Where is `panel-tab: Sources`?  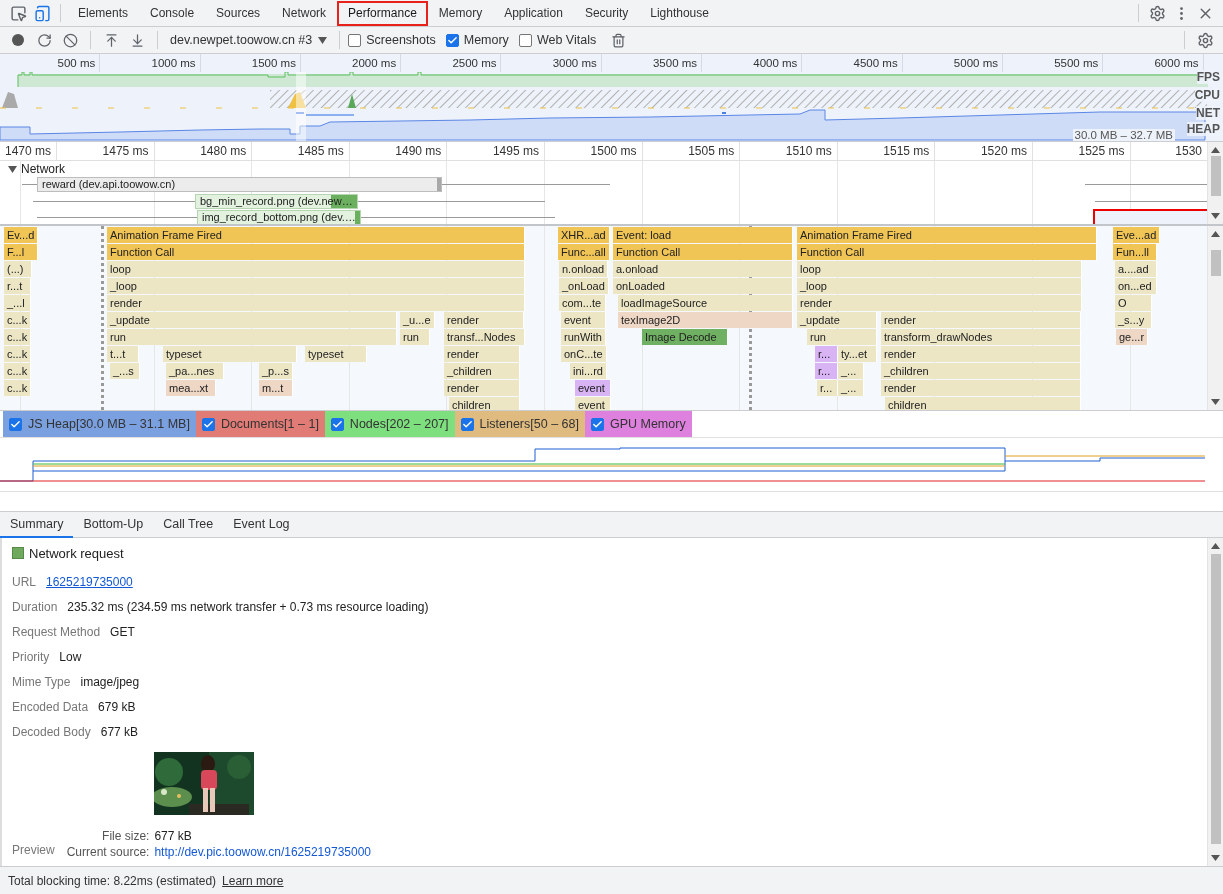 panel-tab: Sources is located at coordinates (238, 13).